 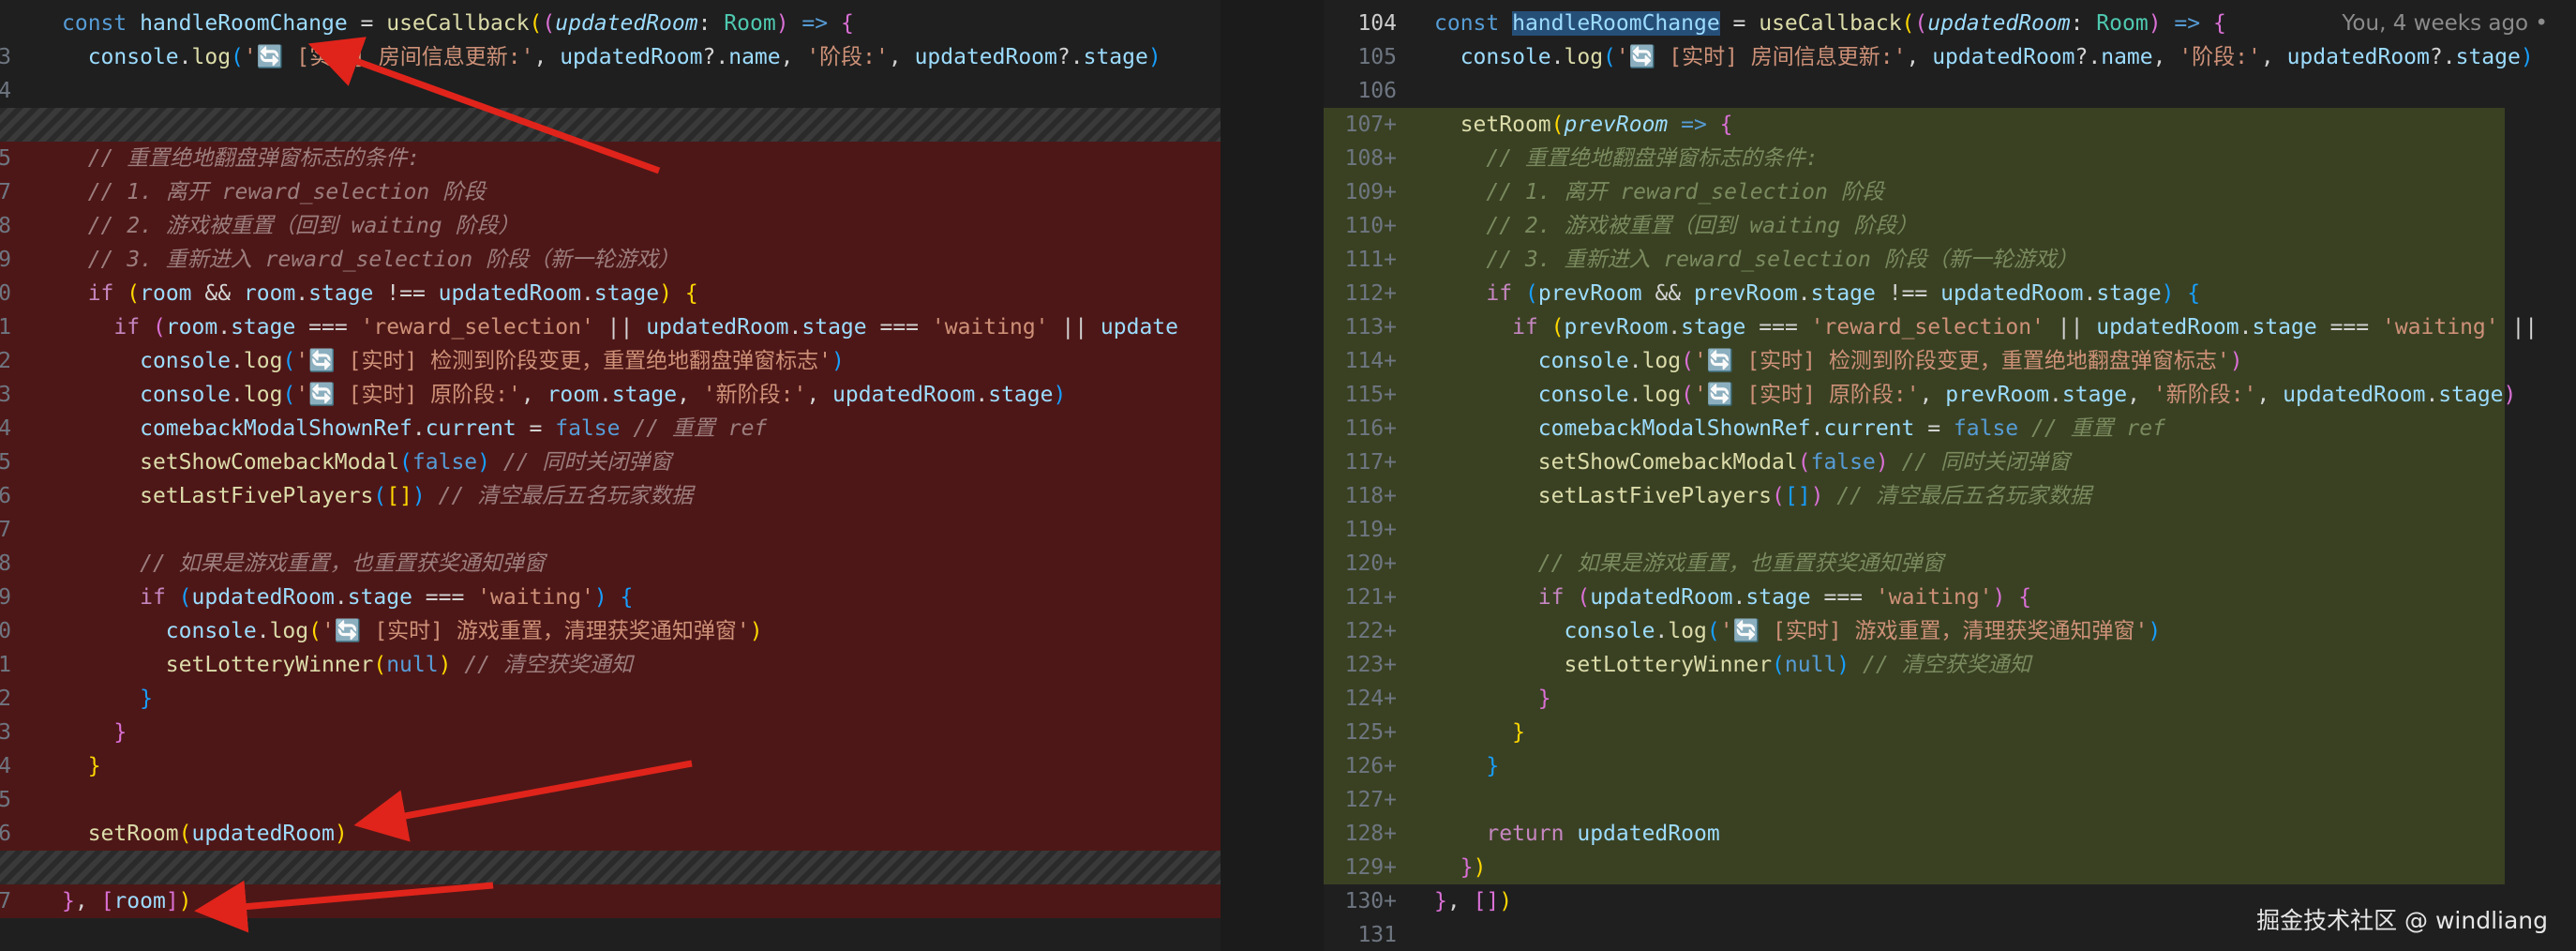 I want to click on line-number: 131, so click(x=1377, y=935).